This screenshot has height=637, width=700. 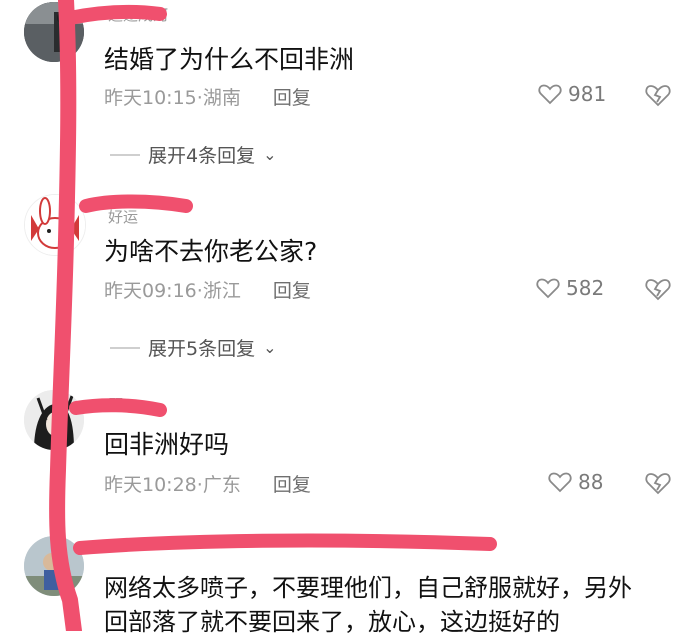 I want to click on comment-time: 昨天10:15, so click(x=150, y=98).